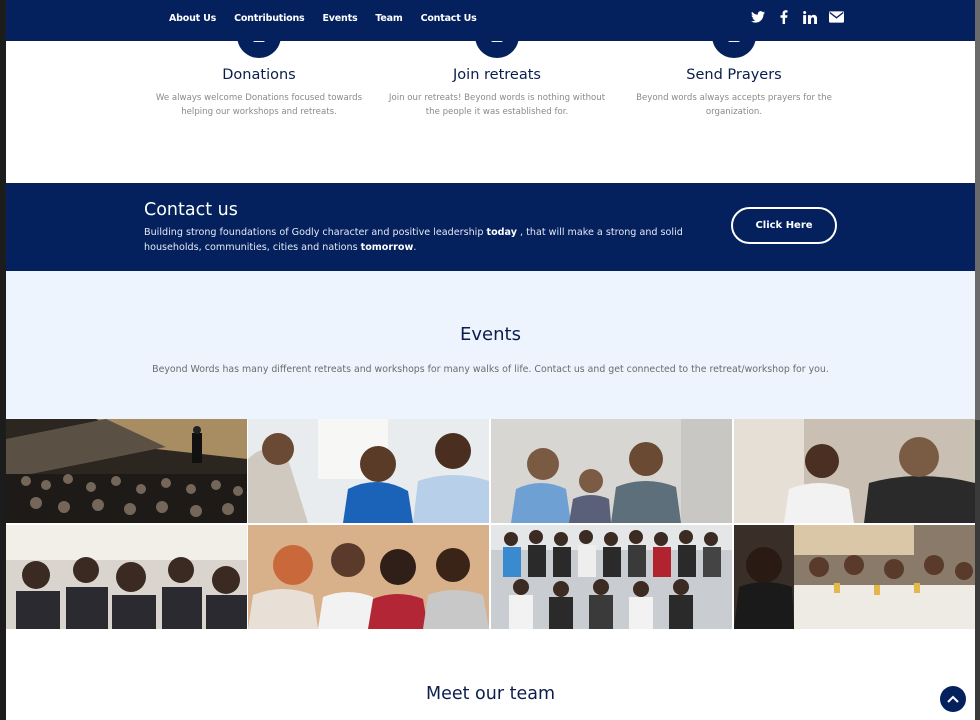  Describe the element at coordinates (784, 225) in the screenshot. I see `click-here-button: Click Here` at that location.